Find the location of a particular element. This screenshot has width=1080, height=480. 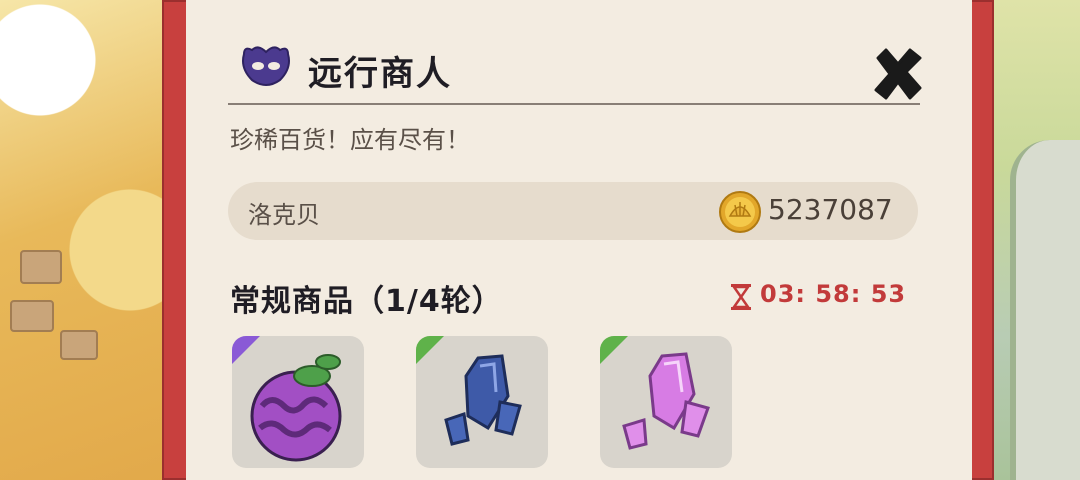

currency-name: 洛克贝 is located at coordinates (284, 215).